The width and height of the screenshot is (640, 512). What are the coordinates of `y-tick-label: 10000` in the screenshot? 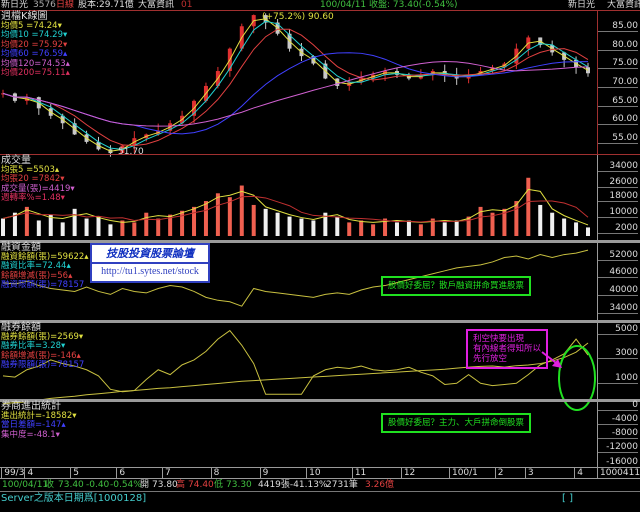 It's located at (618, 213).